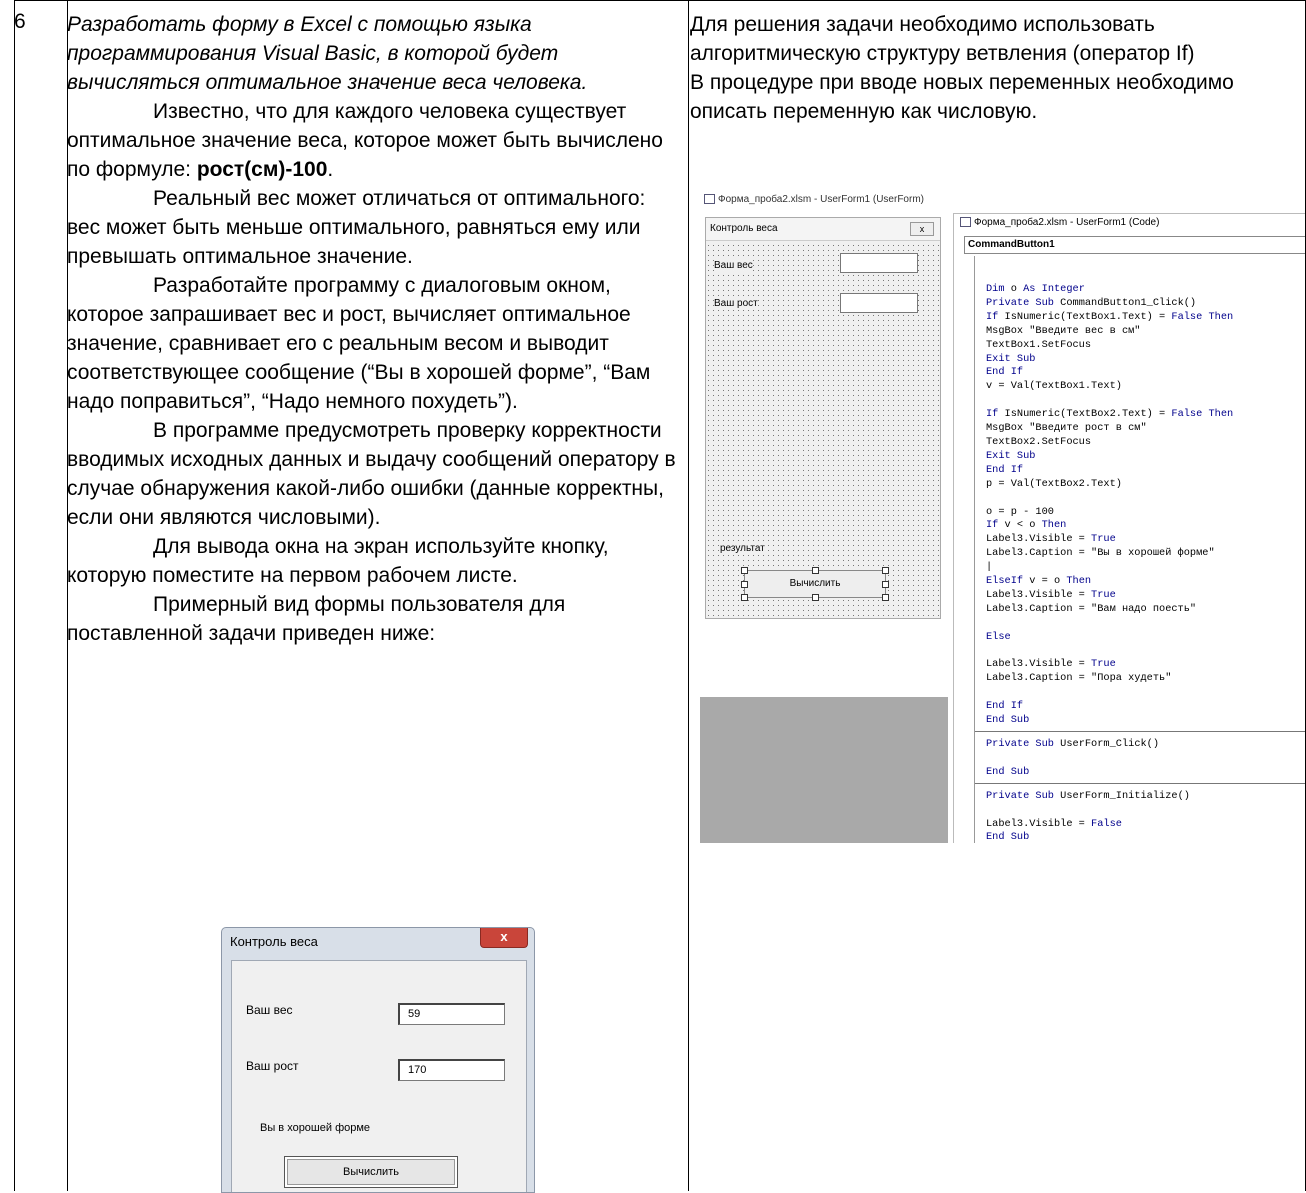 The image size is (1306, 1193). I want to click on code-gutter, so click(968, 549).